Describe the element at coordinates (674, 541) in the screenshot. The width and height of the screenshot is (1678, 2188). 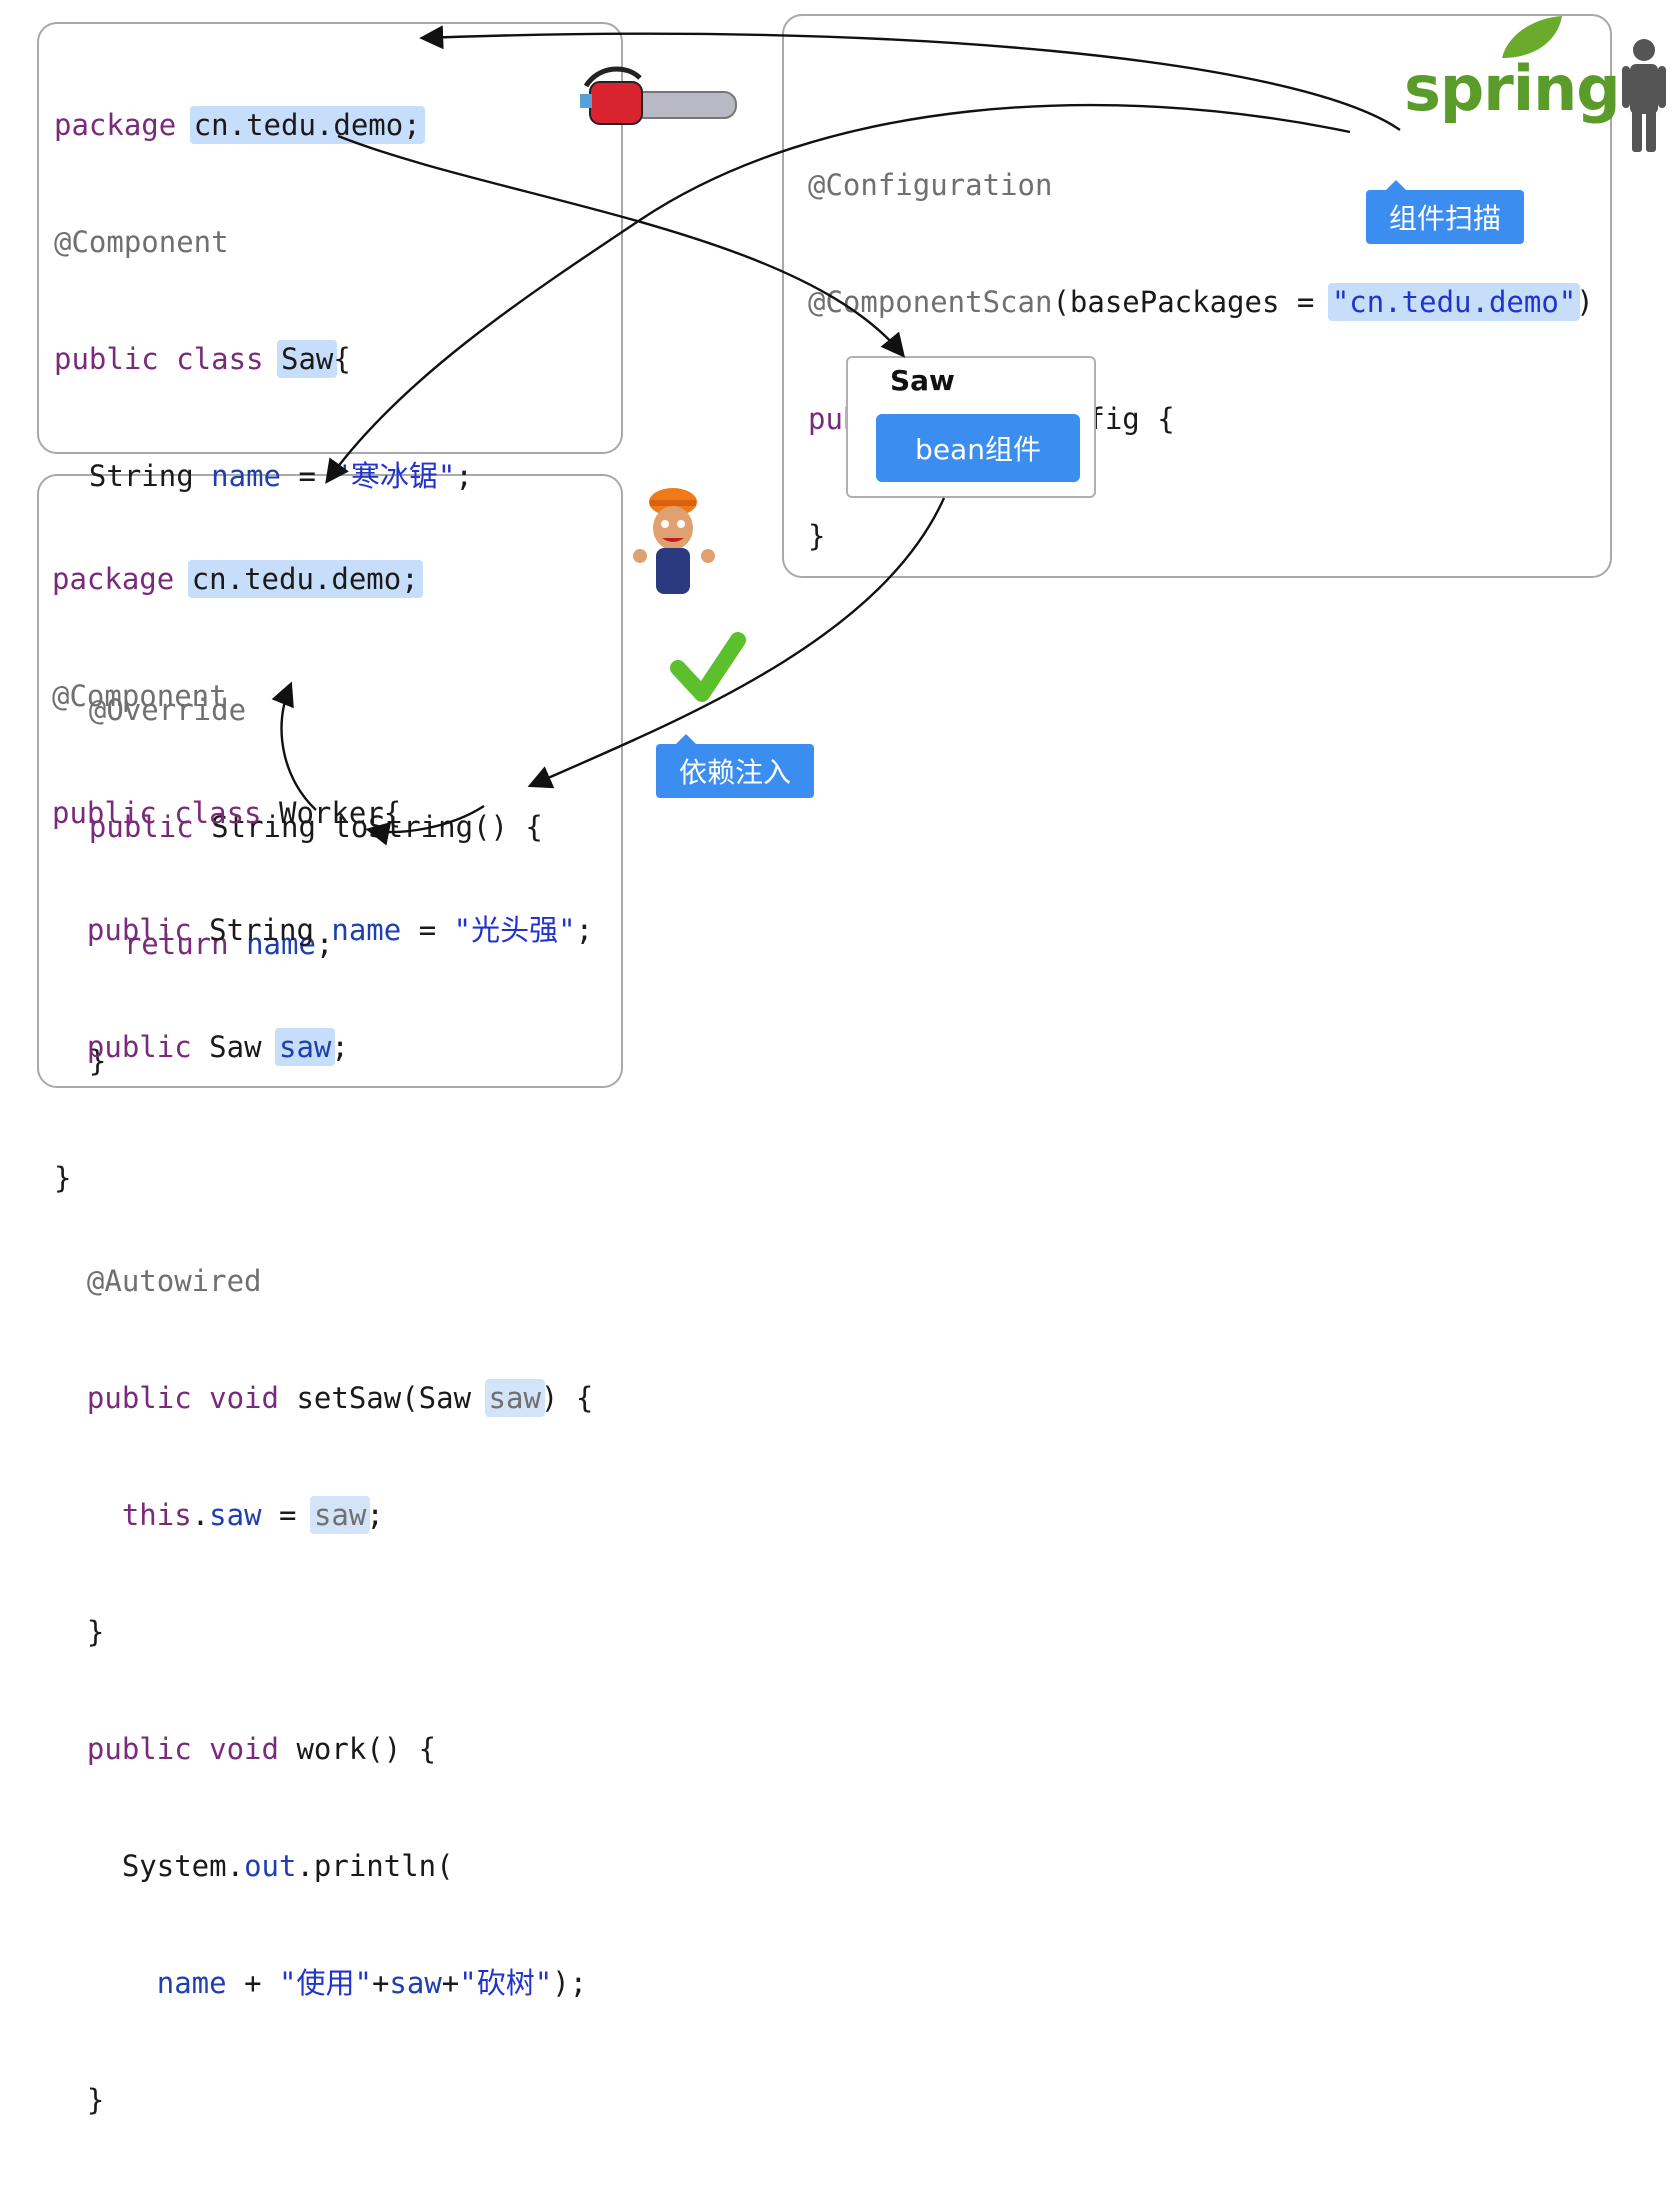
I see `worker-character-icon` at that location.